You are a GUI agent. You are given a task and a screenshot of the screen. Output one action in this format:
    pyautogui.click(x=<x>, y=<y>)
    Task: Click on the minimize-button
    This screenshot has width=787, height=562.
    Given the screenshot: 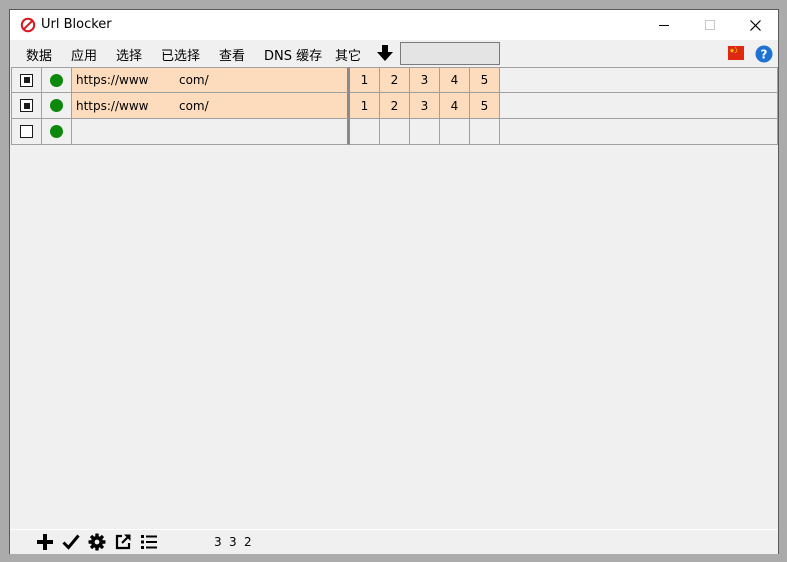 What is the action you would take?
    pyautogui.click(x=664, y=25)
    